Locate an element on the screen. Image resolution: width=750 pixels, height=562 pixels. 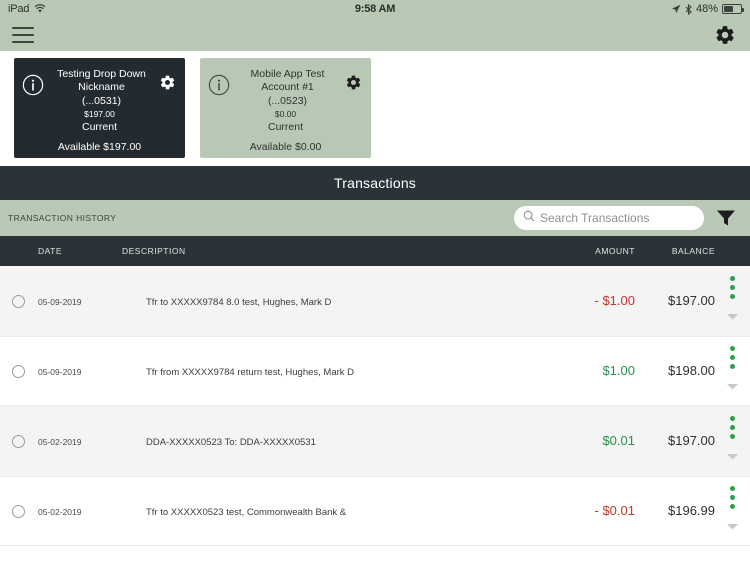
battery-percent-label: 48% is located at coordinates (706, 9).